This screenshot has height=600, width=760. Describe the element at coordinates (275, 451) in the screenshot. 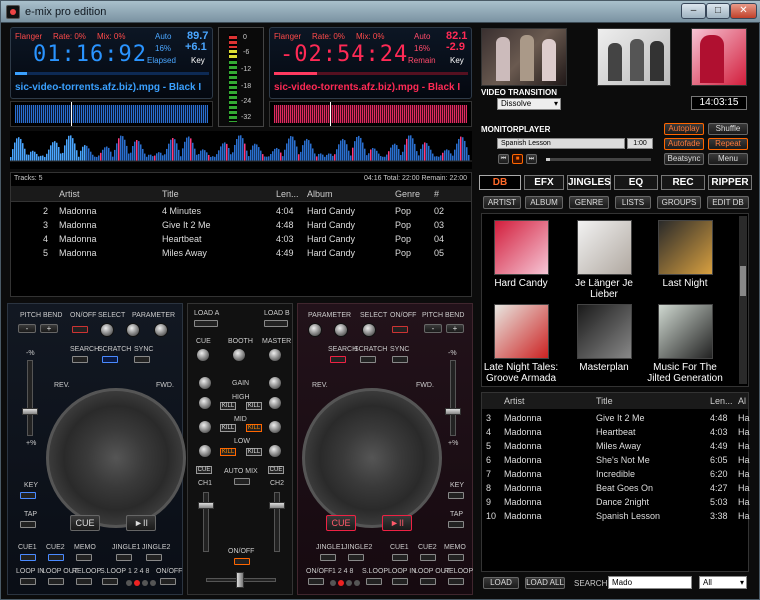

I see `low-b-knob` at that location.